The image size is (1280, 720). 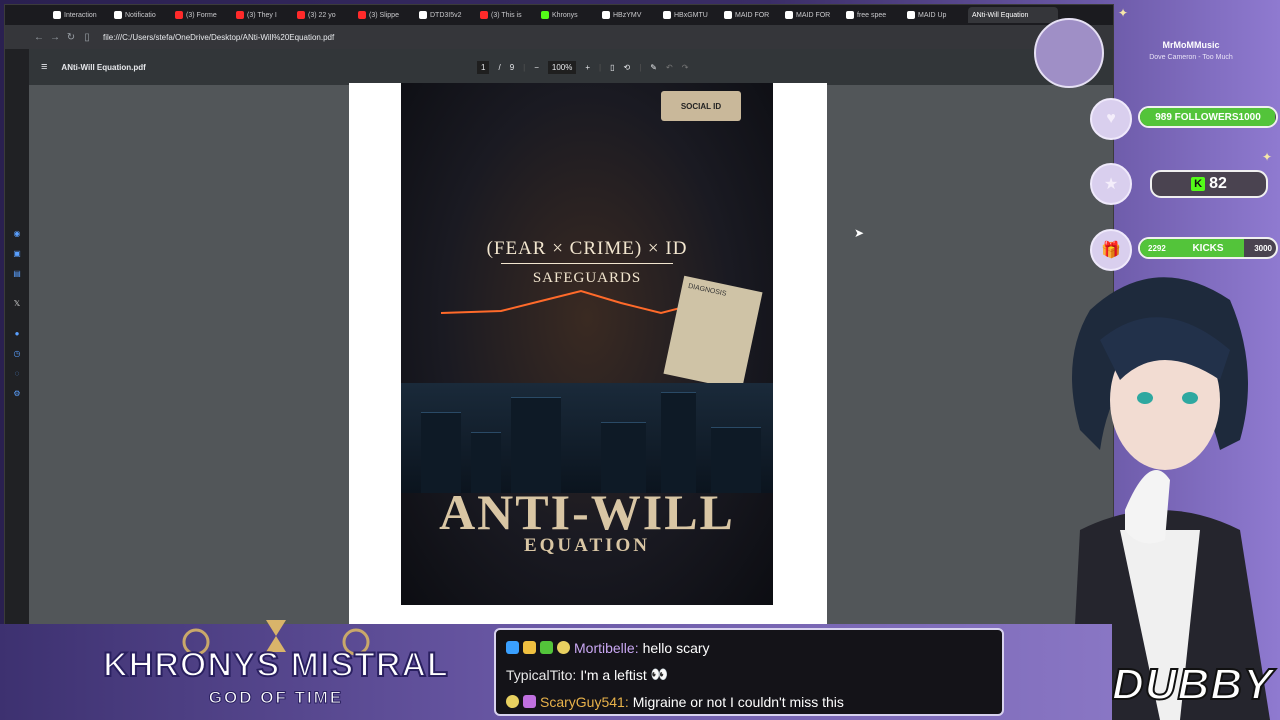 What do you see at coordinates (512, 67) in the screenshot?
I see `page-total: 9` at bounding box center [512, 67].